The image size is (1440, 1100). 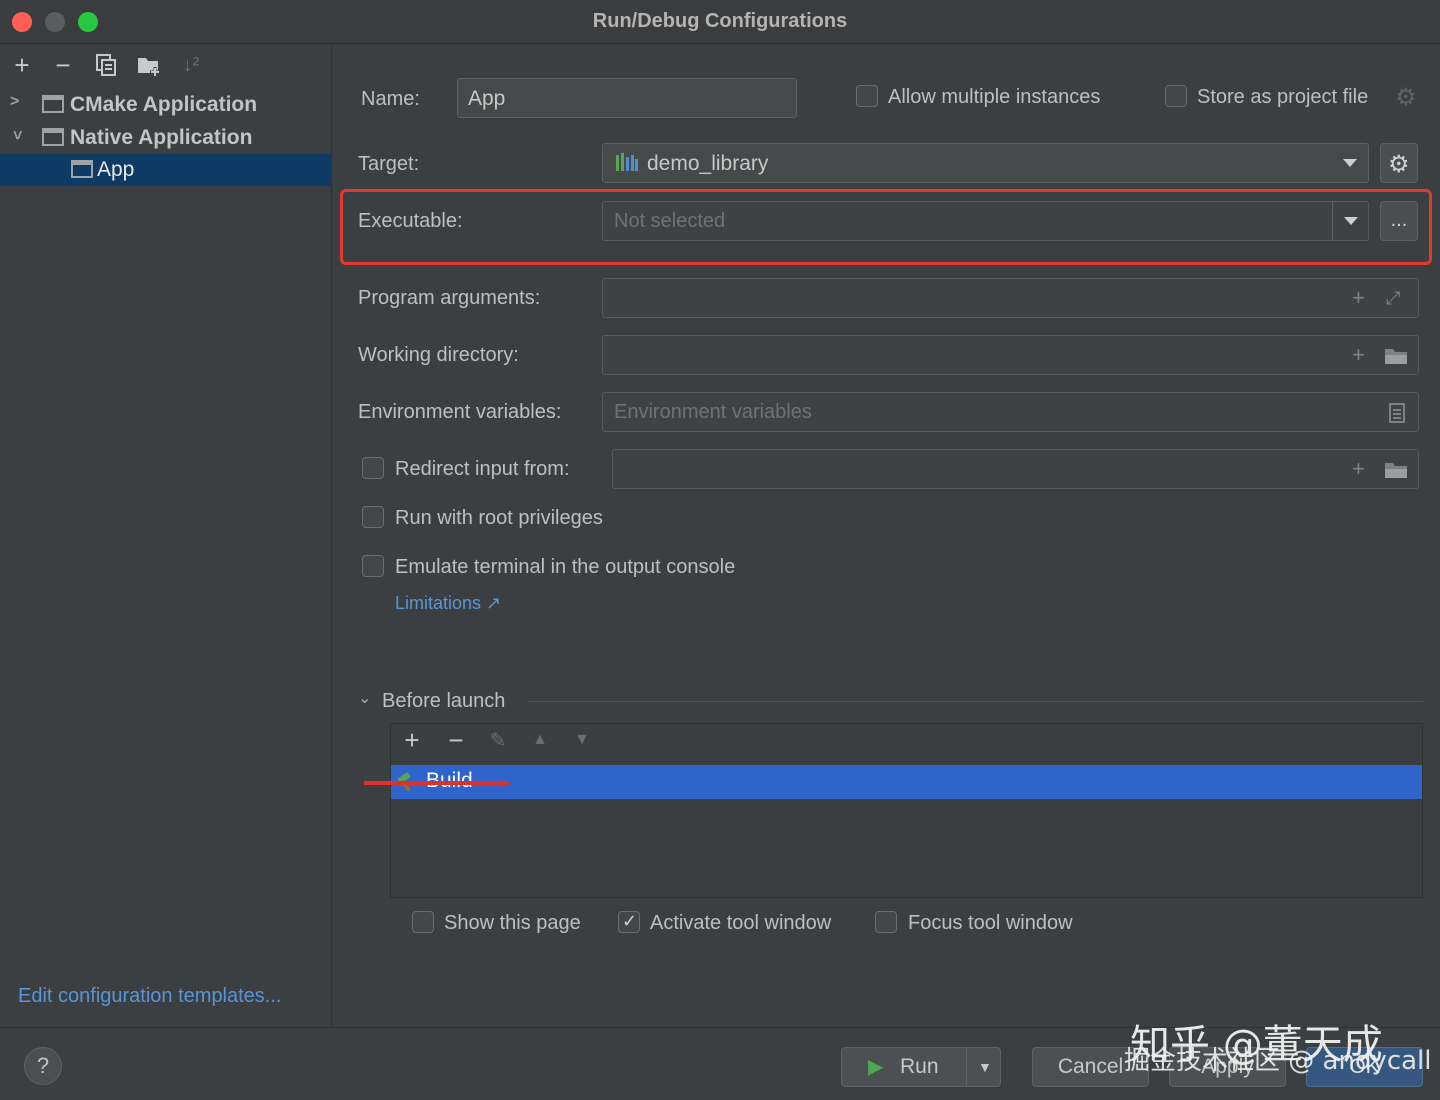 What do you see at coordinates (1393, 298) in the screenshot?
I see `expand-icon: ⤢` at bounding box center [1393, 298].